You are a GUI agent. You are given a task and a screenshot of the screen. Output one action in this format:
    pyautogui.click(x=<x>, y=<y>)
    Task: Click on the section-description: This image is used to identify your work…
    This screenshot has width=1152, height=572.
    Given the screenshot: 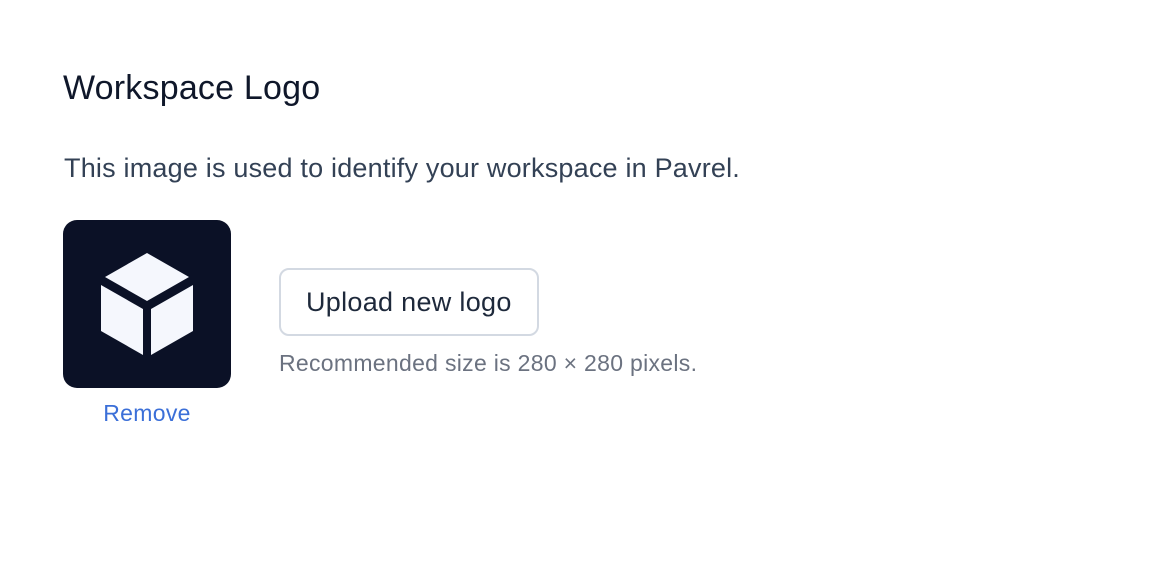 What is the action you would take?
    pyautogui.click(x=402, y=168)
    